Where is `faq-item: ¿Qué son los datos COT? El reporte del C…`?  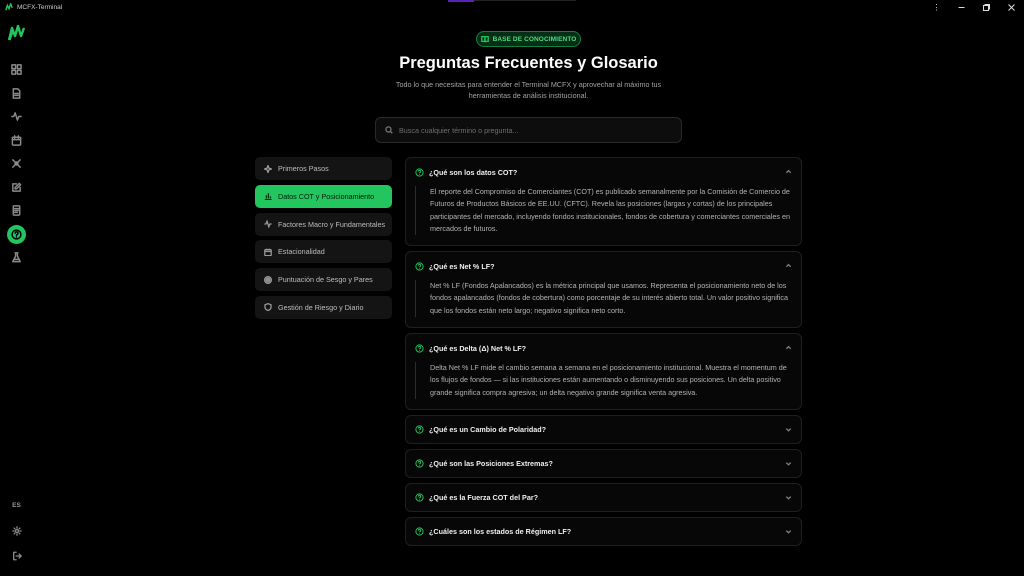 faq-item: ¿Qué son los datos COT? El reporte del C… is located at coordinates (603, 202).